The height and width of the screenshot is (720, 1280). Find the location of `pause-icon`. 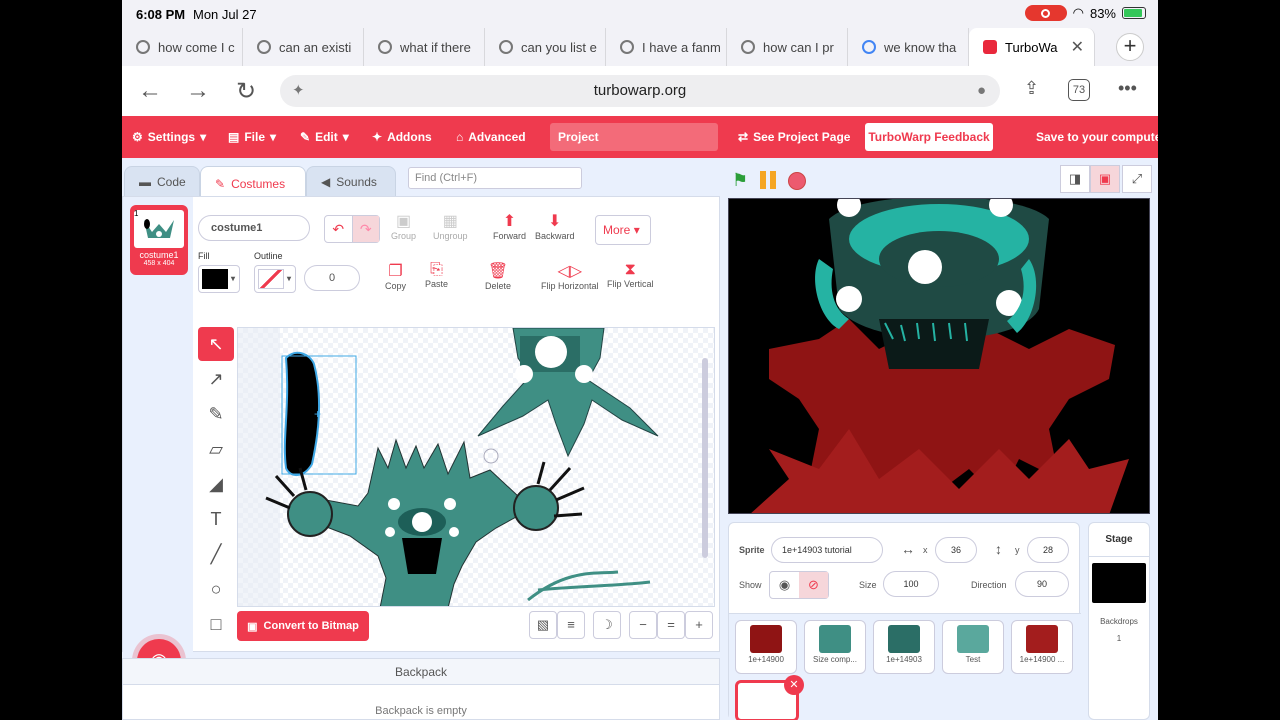

pause-icon is located at coordinates (768, 180).